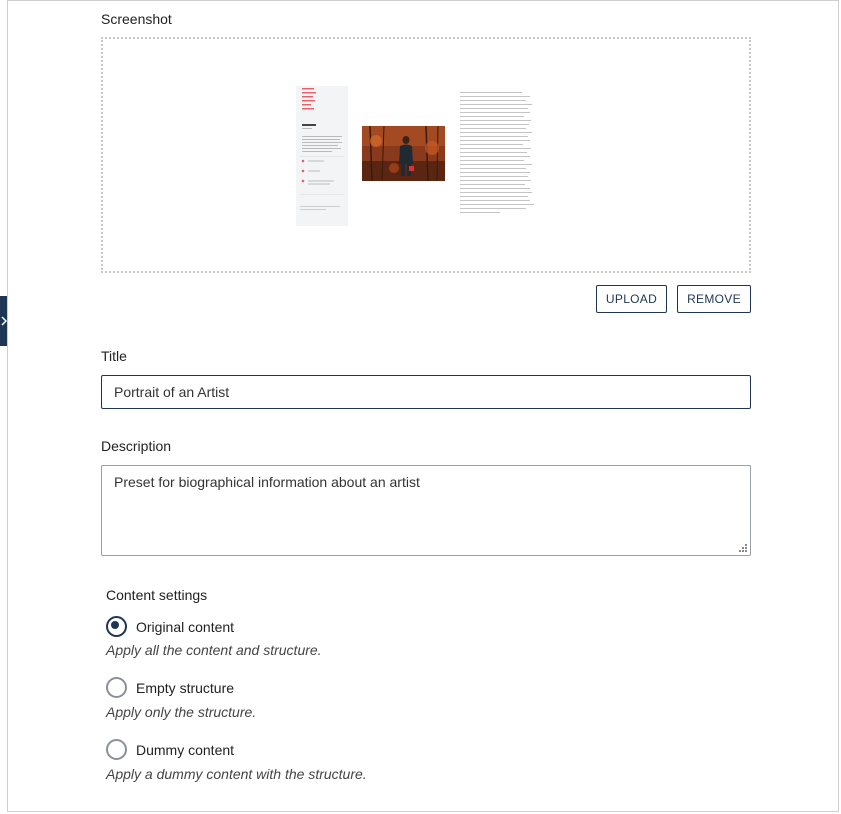  I want to click on title-input: Portrait of an Artist, so click(426, 392).